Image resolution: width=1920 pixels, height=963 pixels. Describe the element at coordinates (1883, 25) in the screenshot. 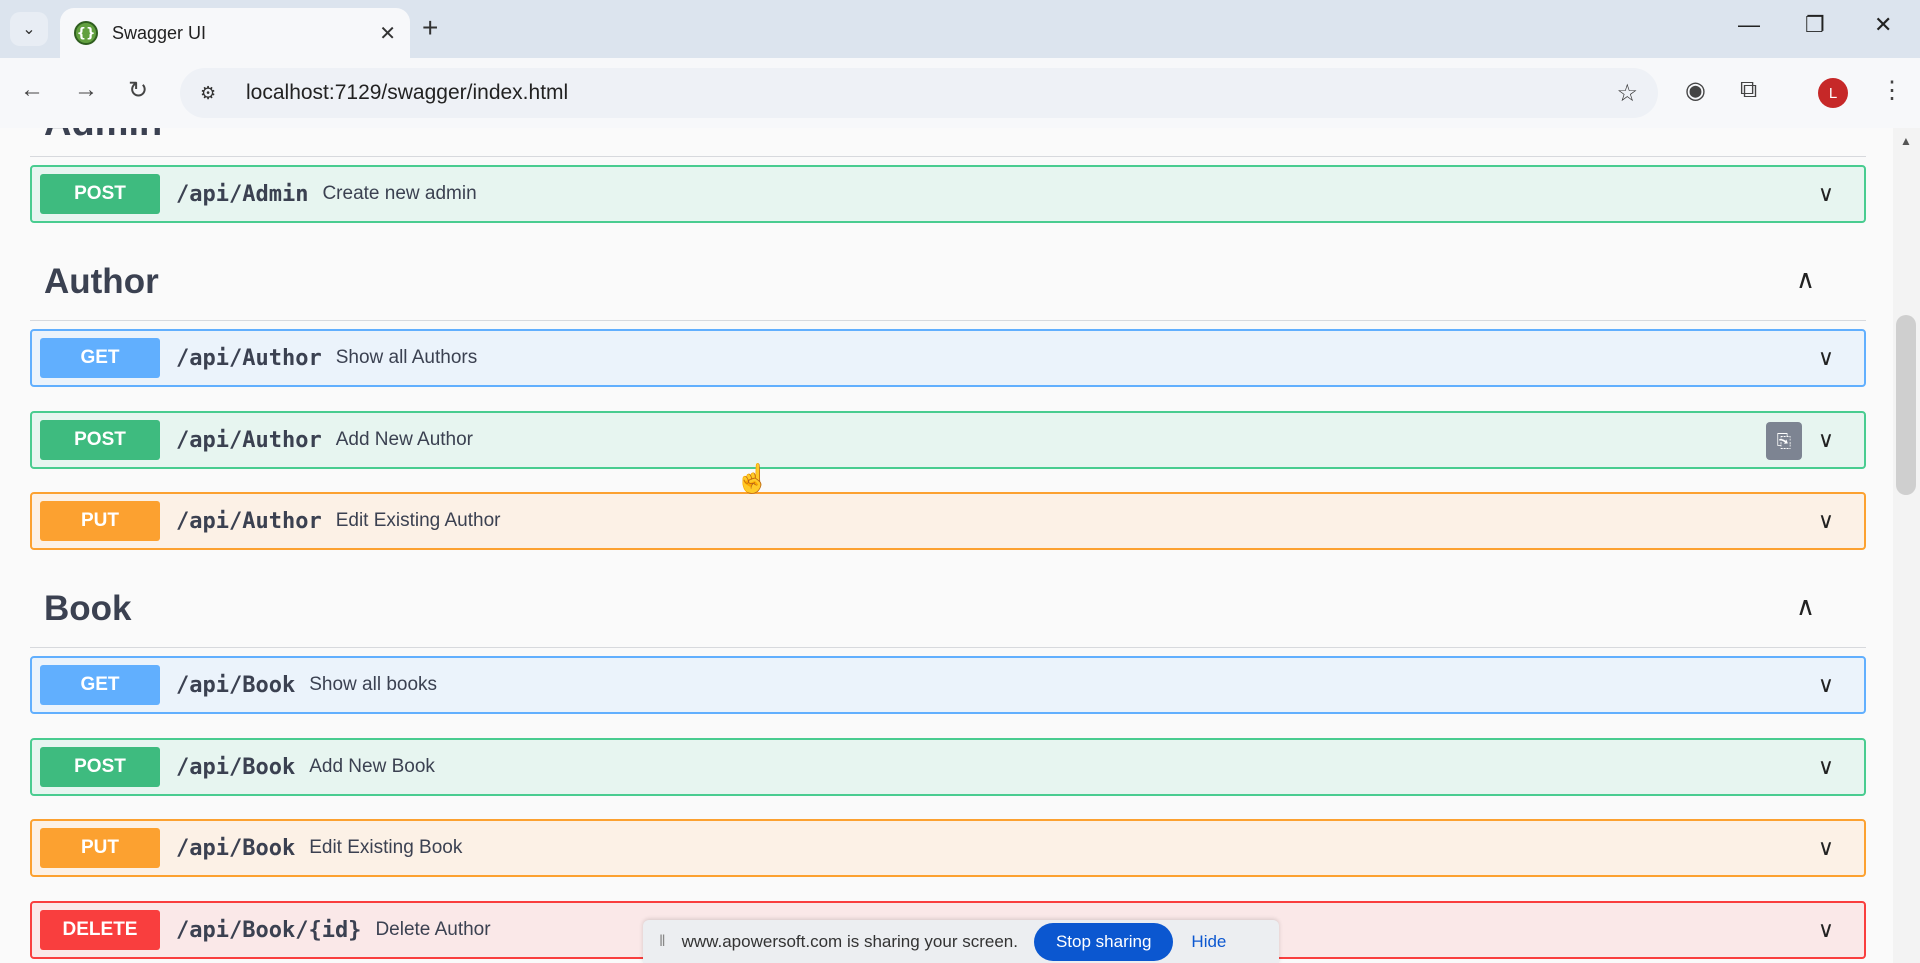

I see `window-close-icon: ✕` at that location.